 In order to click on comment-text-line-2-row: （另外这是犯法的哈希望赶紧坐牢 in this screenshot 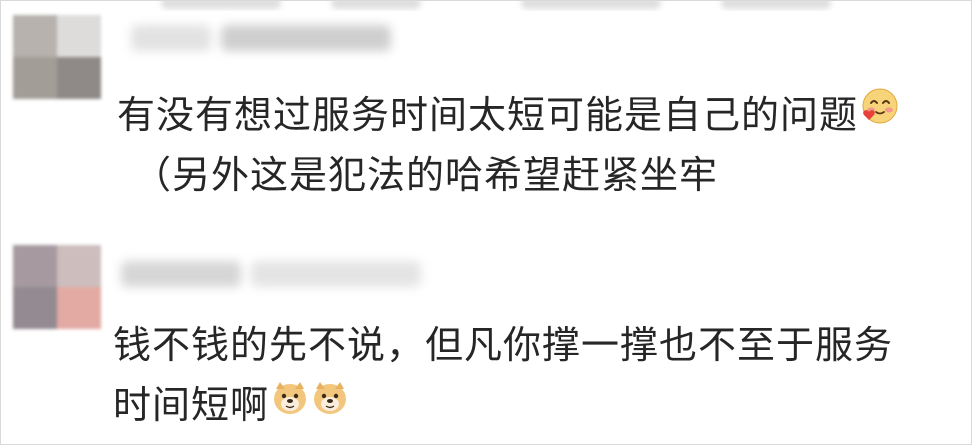, I will do `click(425, 175)`.